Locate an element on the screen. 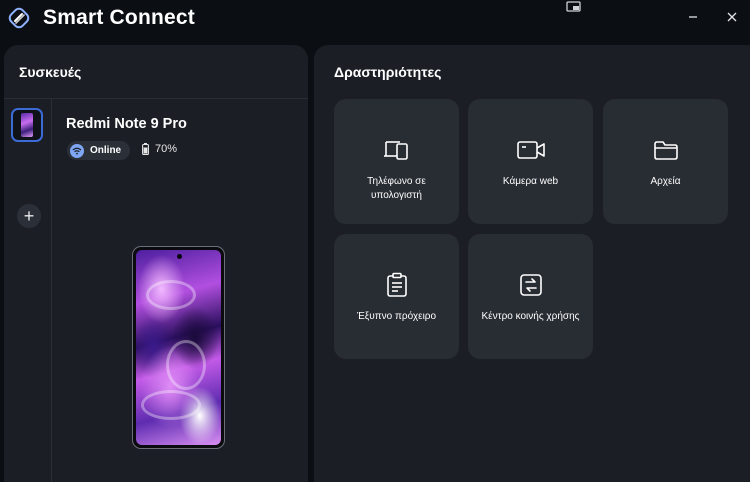 The height and width of the screenshot is (482, 750). minimize-icon is located at coordinates (693, 17).